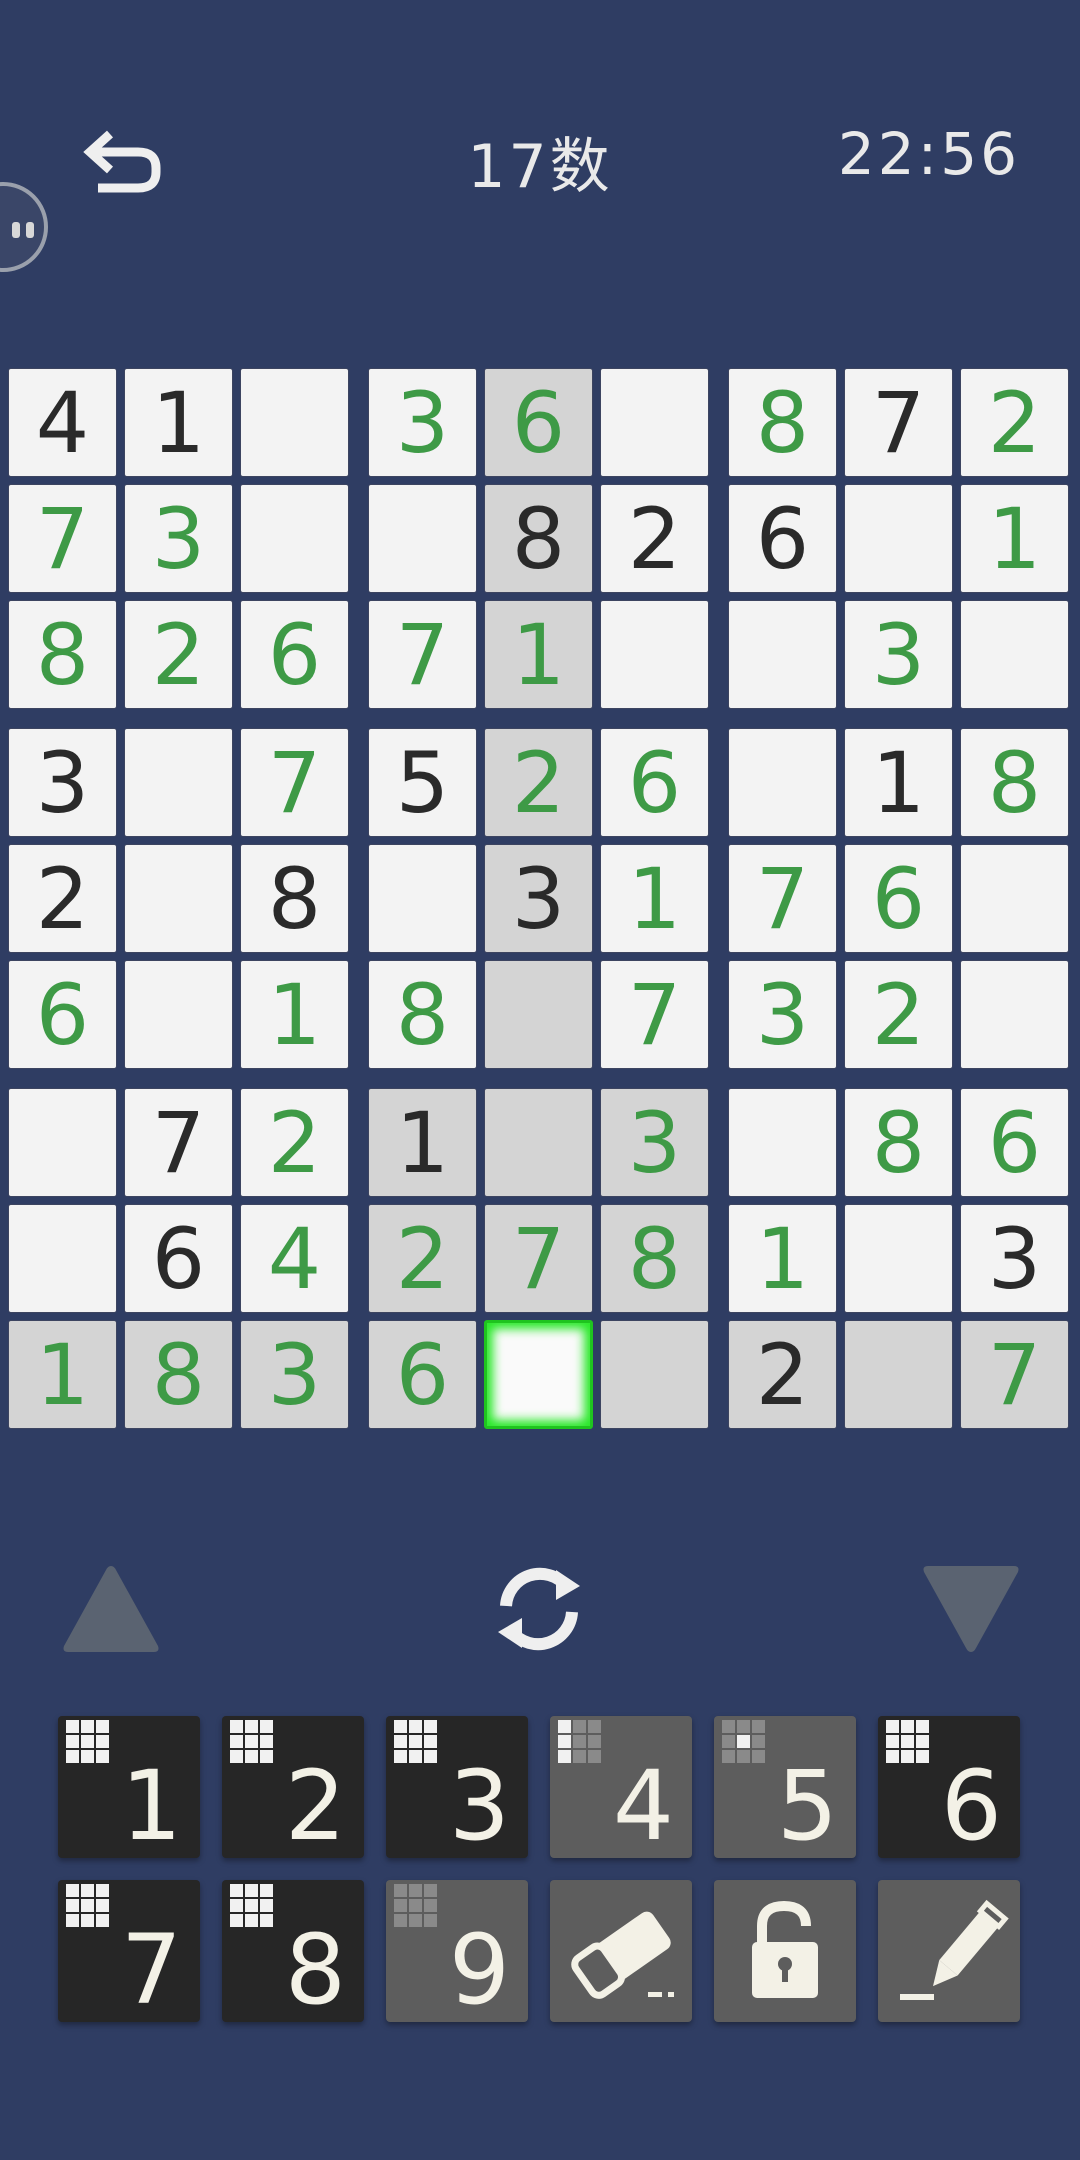 The image size is (1080, 2160). What do you see at coordinates (654, 782) in the screenshot?
I see `board-cell-r4-c6: 6` at bounding box center [654, 782].